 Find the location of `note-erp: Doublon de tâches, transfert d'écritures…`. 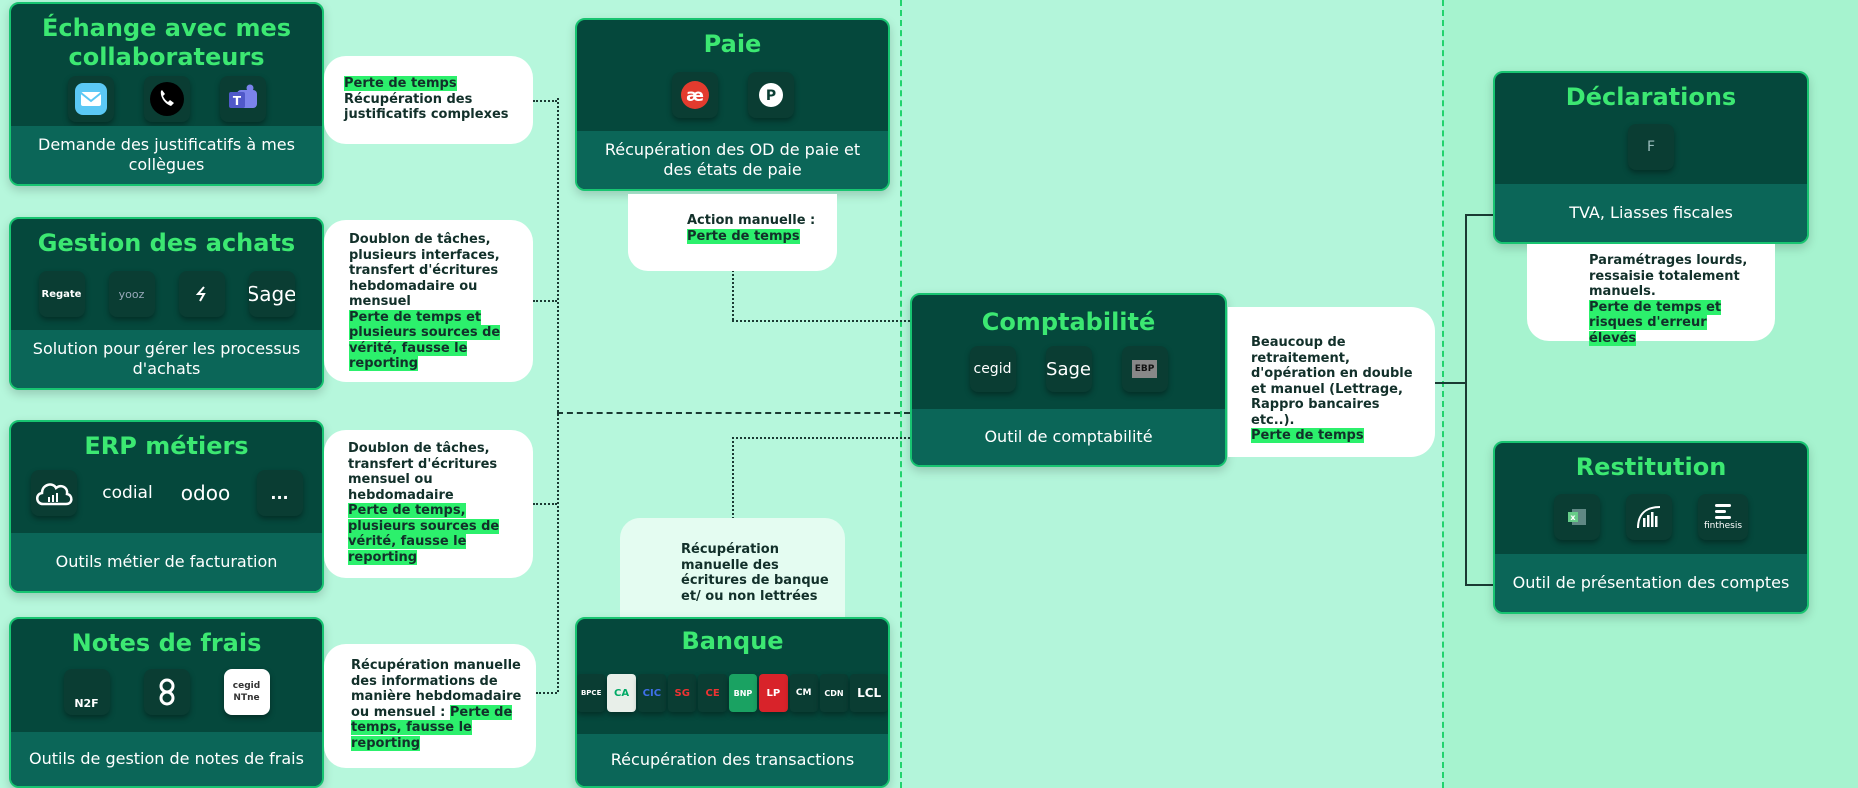

note-erp: Doublon de tâches, transfert d'écritures… is located at coordinates (428, 504).